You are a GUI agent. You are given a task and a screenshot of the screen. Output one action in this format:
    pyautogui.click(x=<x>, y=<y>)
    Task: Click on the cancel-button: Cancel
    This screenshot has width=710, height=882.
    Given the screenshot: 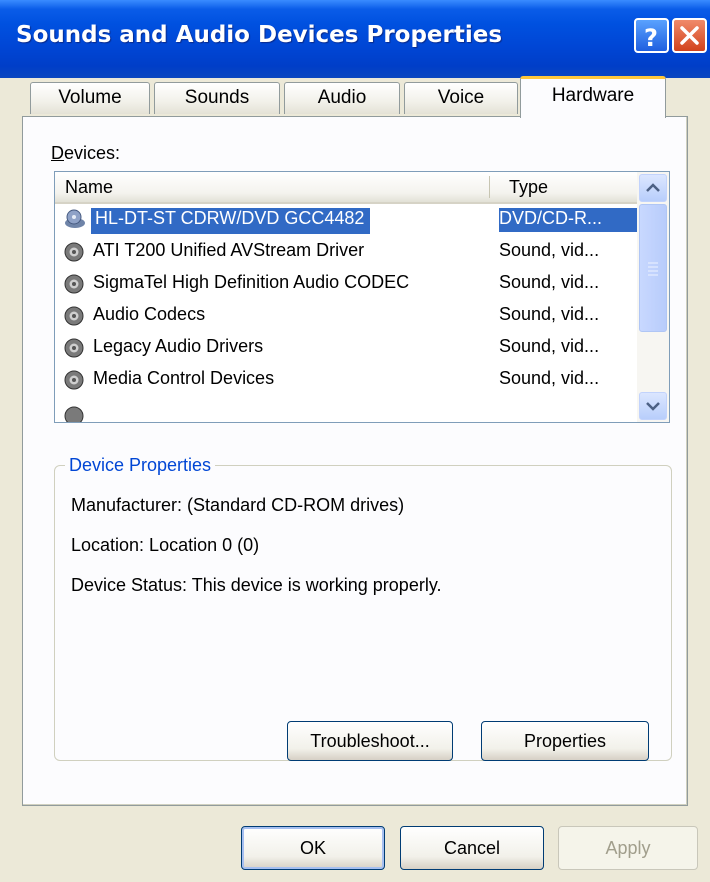 What is the action you would take?
    pyautogui.click(x=472, y=848)
    